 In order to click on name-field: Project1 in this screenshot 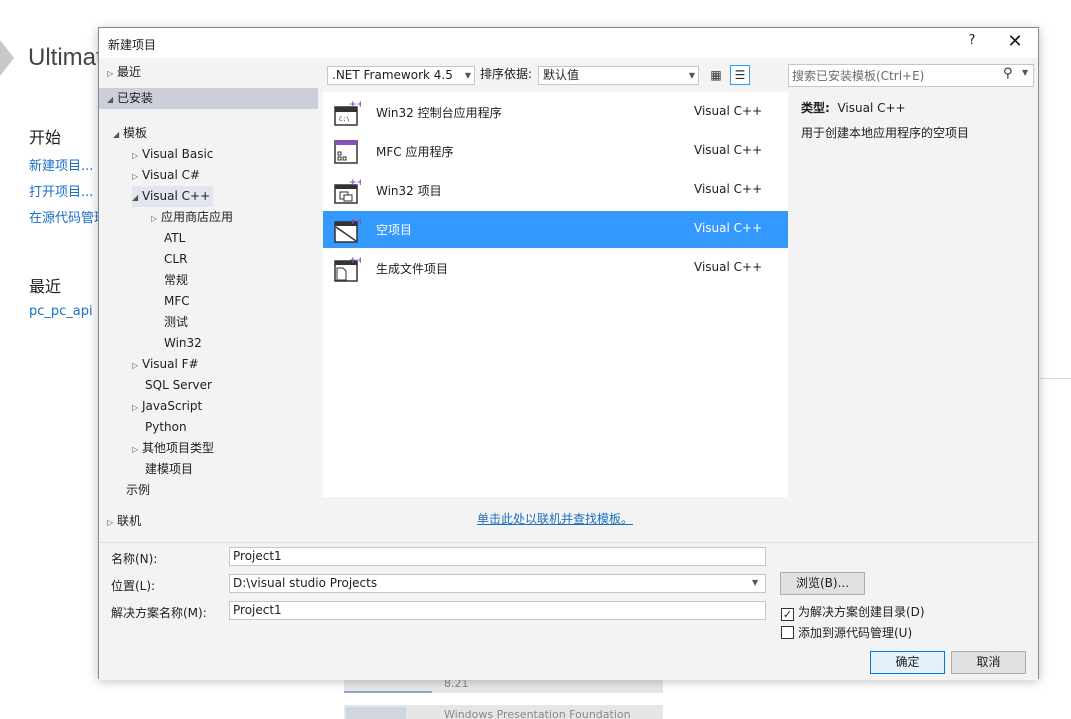, I will do `click(497, 556)`.